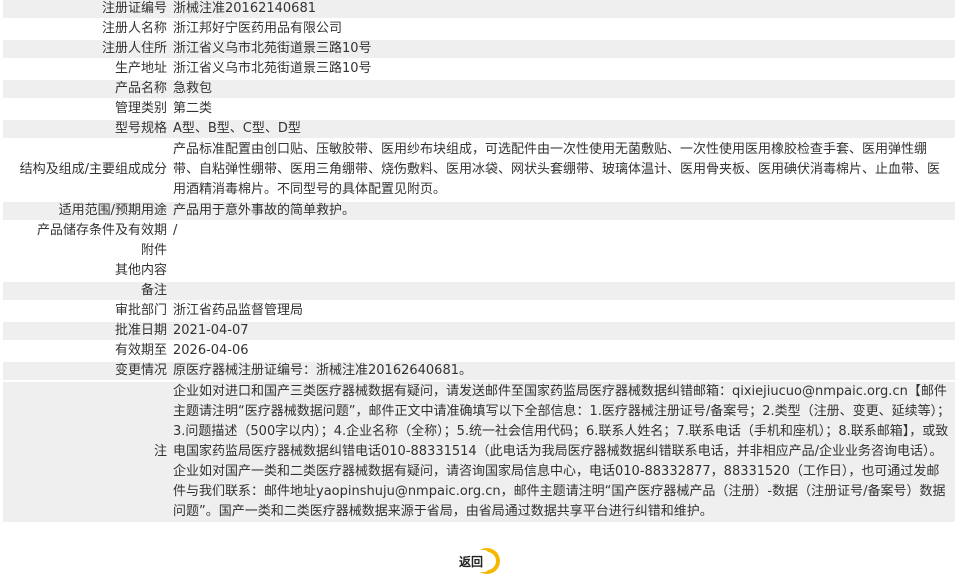  What do you see at coordinates (564, 231) in the screenshot?
I see `value-storage-validity: /` at bounding box center [564, 231].